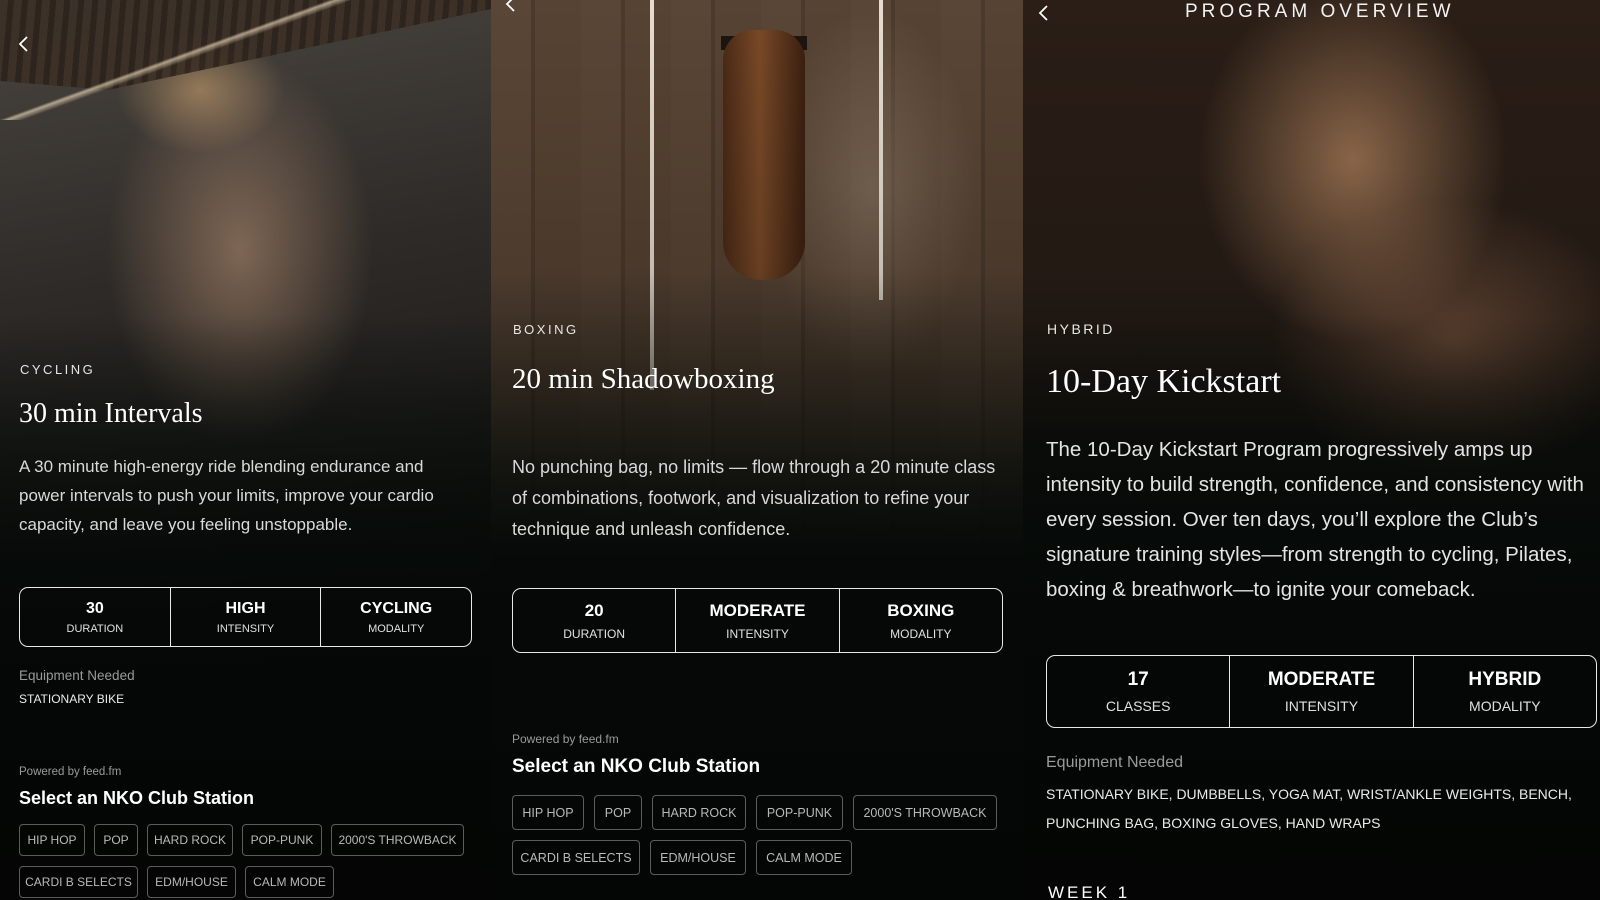 The height and width of the screenshot is (900, 1600). I want to click on stat-value: HYBRID, so click(1505, 679).